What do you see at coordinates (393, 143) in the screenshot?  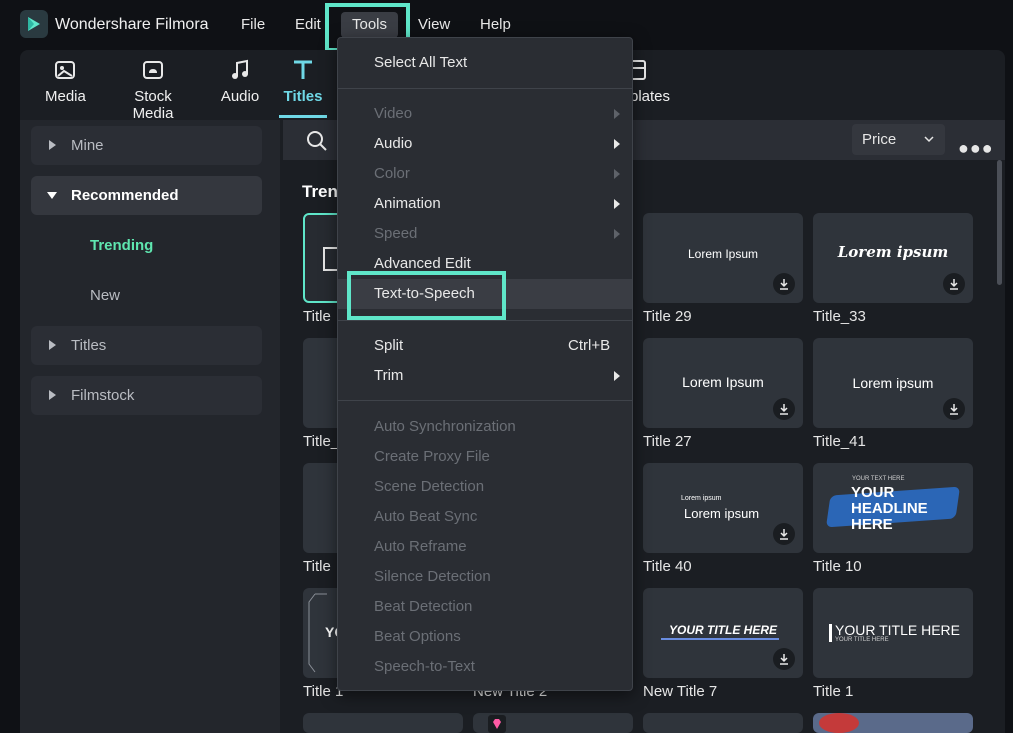 I see `menu-item-audio: Audio` at bounding box center [393, 143].